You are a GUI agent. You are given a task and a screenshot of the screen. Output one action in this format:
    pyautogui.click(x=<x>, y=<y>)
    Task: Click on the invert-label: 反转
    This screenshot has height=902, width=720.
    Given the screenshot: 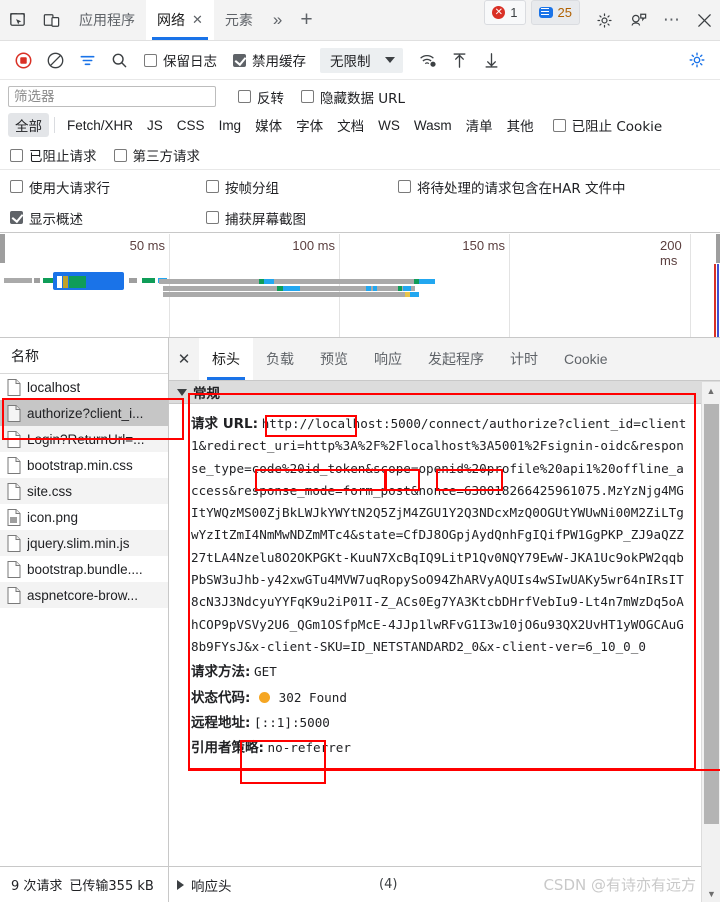 What is the action you would take?
    pyautogui.click(x=270, y=98)
    